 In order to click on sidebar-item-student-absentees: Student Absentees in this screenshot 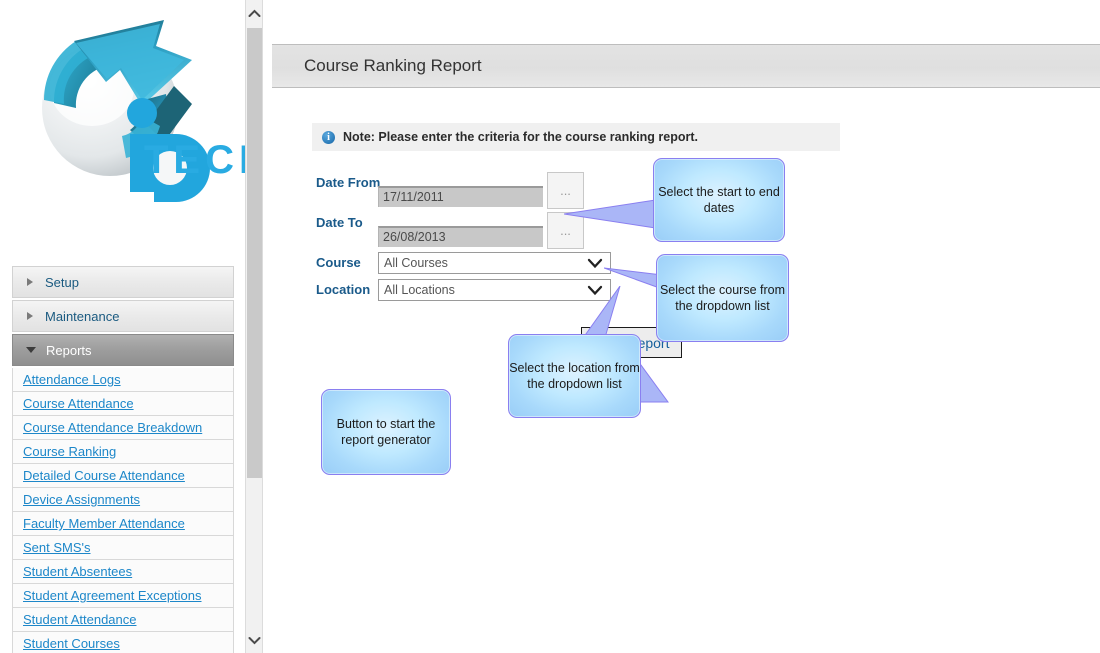, I will do `click(123, 572)`.